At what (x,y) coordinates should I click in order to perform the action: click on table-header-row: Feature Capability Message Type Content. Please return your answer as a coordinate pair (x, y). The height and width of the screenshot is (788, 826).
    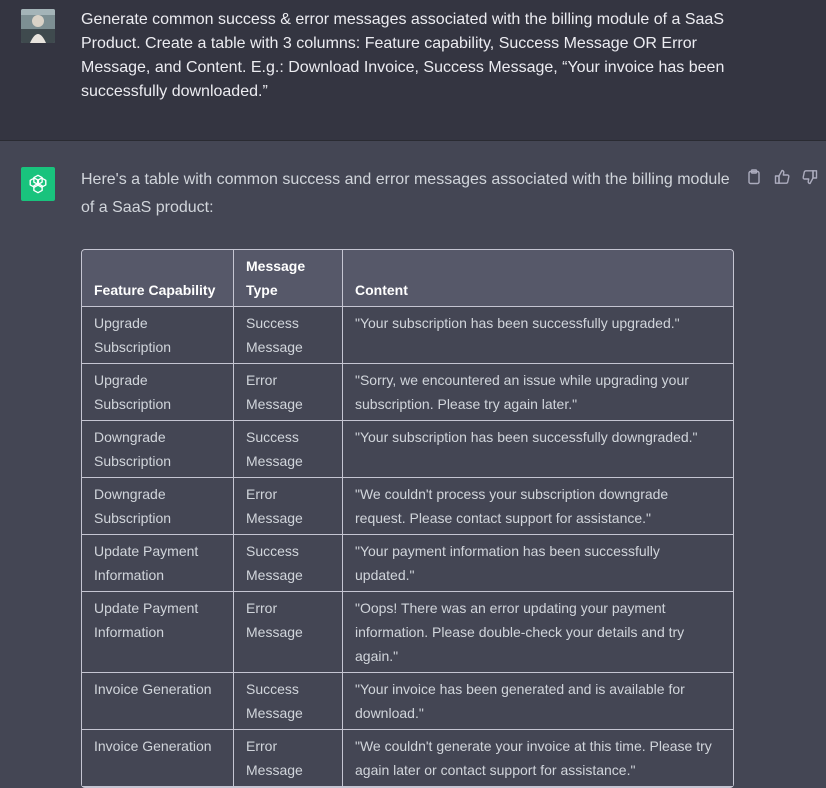
    Looking at the image, I should click on (407, 278).